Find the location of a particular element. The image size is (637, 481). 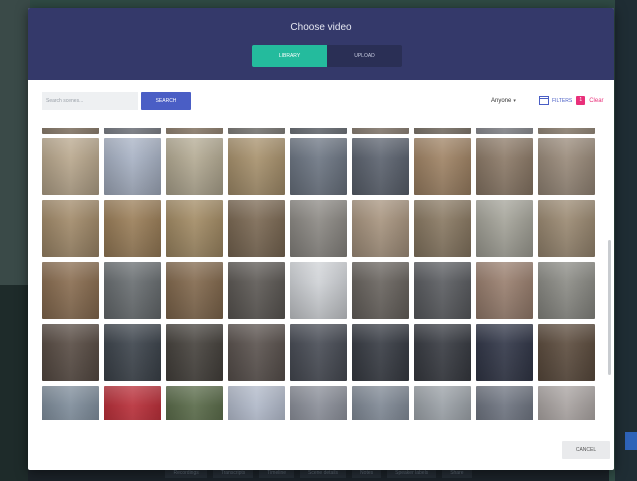

modal-title: Choose video is located at coordinates (321, 27).